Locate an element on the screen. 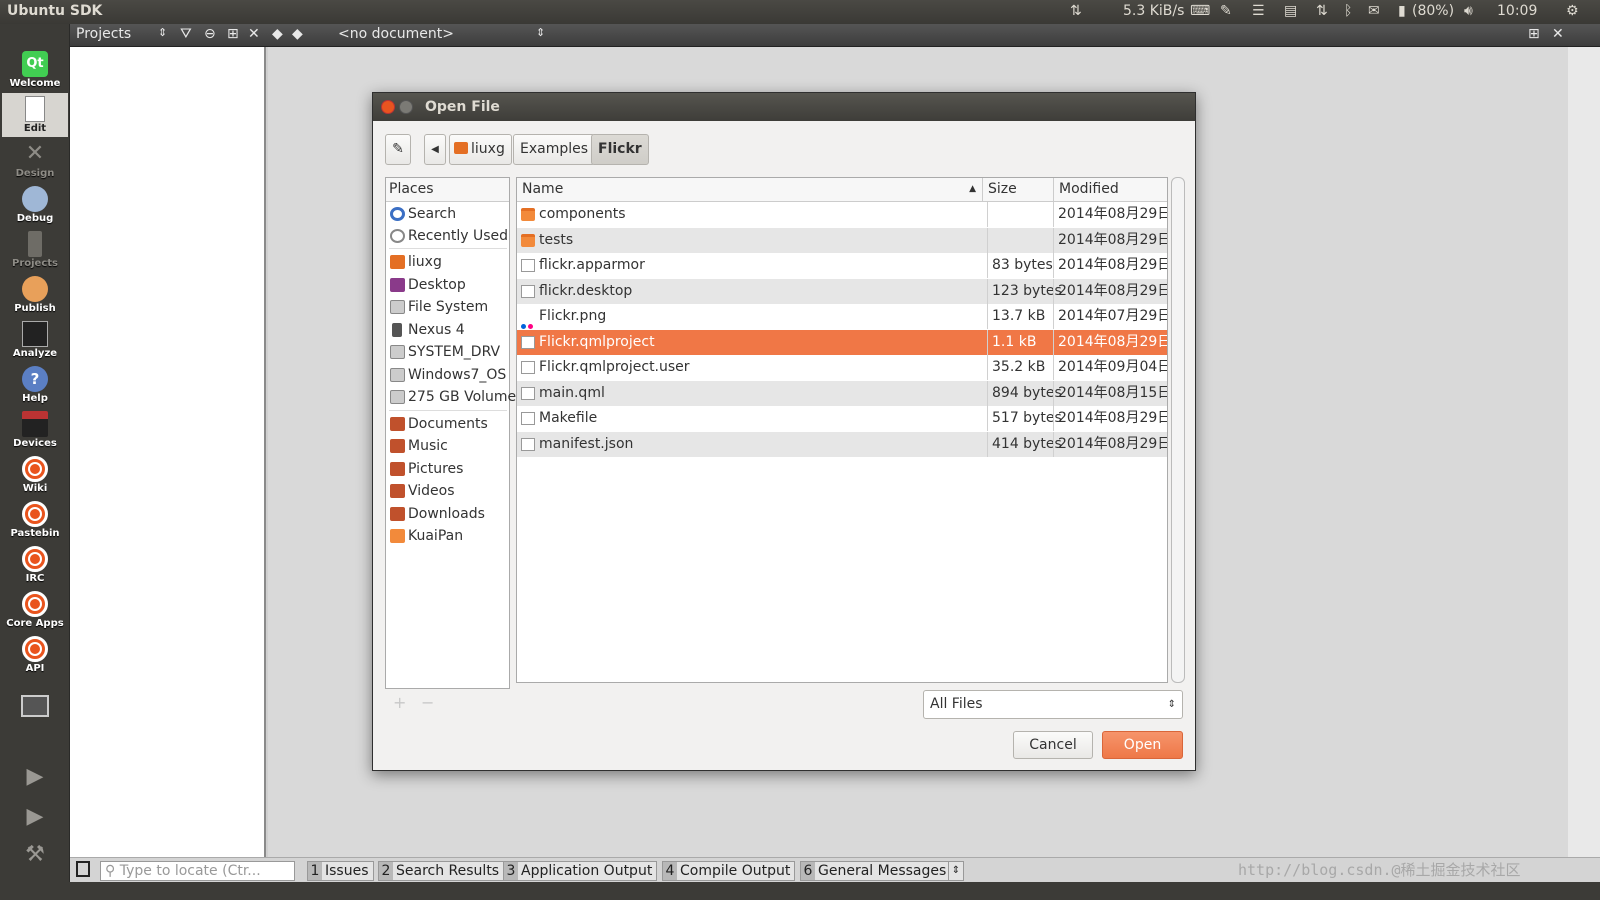 Image resolution: width=1600 pixels, height=900 pixels. volume-icon: 🔊︎ is located at coordinates (1468, 11).